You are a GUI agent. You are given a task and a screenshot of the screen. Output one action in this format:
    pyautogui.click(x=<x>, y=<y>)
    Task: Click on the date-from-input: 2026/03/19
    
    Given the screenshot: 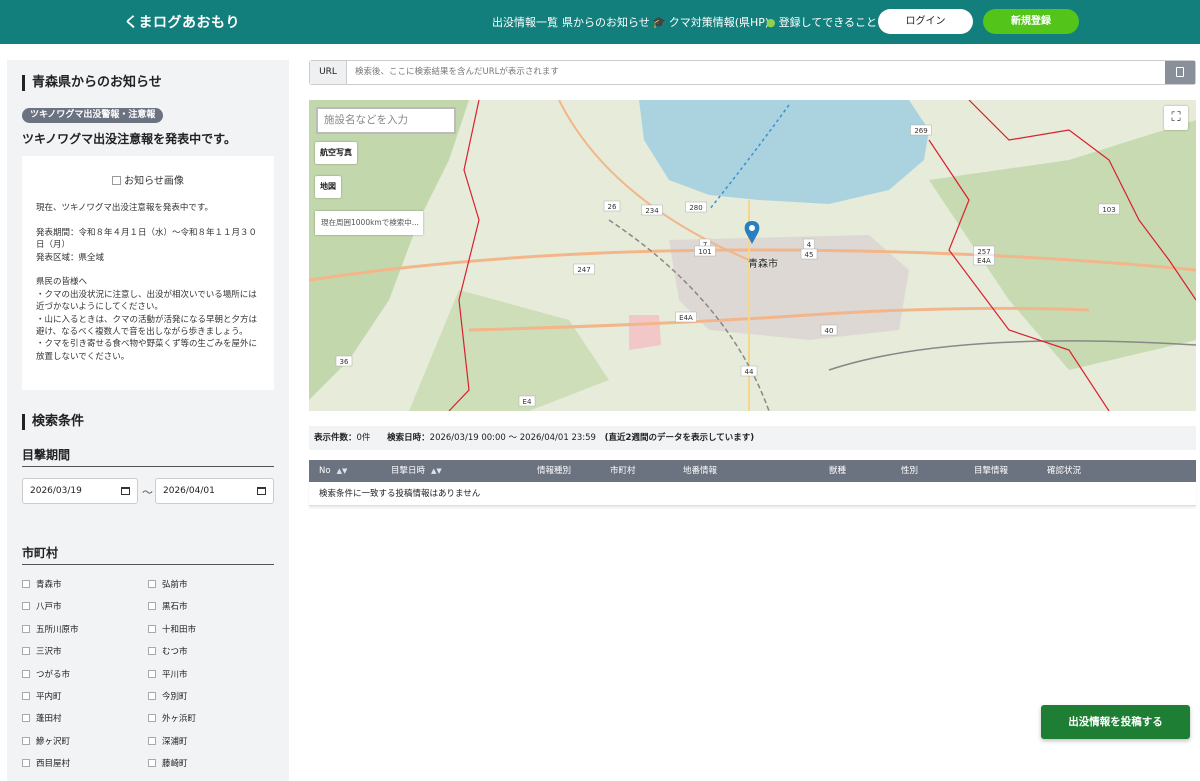 What is the action you would take?
    pyautogui.click(x=80, y=491)
    